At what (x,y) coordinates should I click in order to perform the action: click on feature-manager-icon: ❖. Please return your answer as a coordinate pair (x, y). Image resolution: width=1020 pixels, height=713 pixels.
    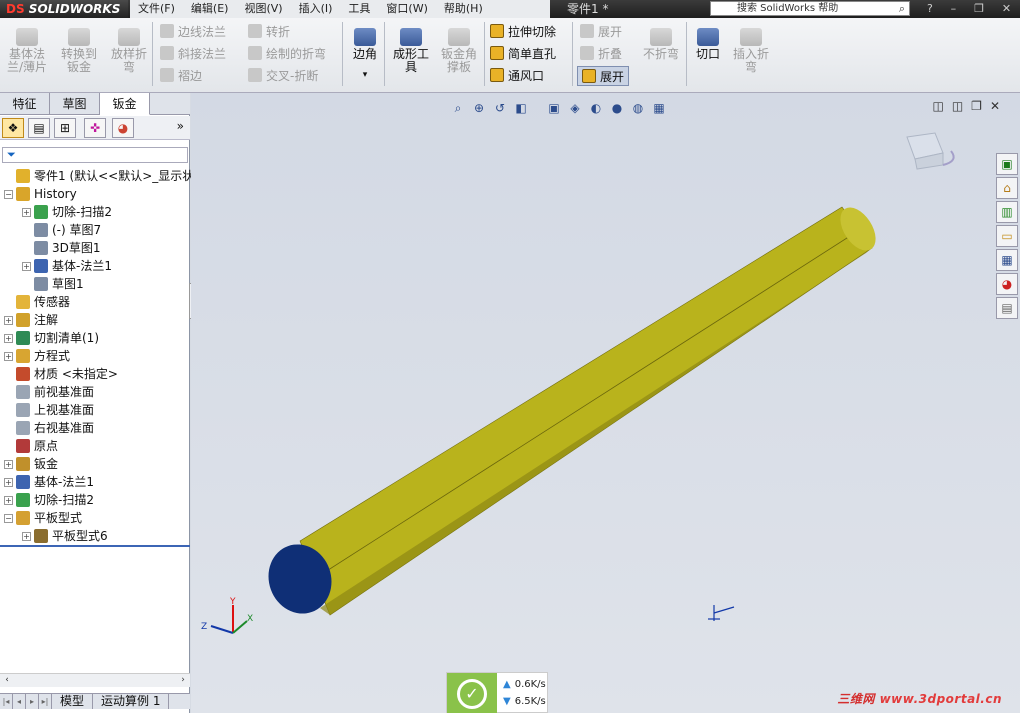
    Looking at the image, I should click on (13, 128).